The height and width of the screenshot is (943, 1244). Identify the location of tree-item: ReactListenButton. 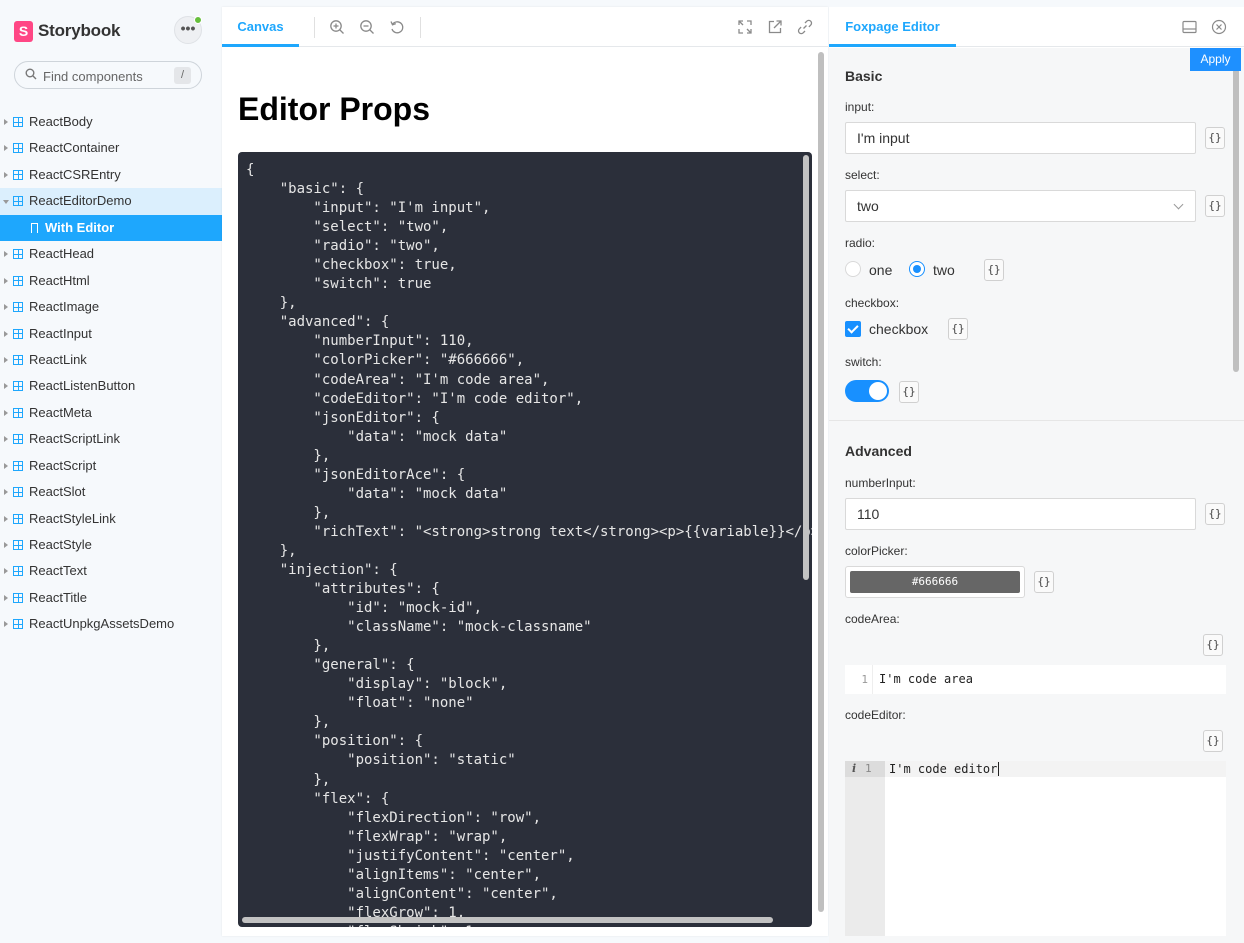
(111, 386).